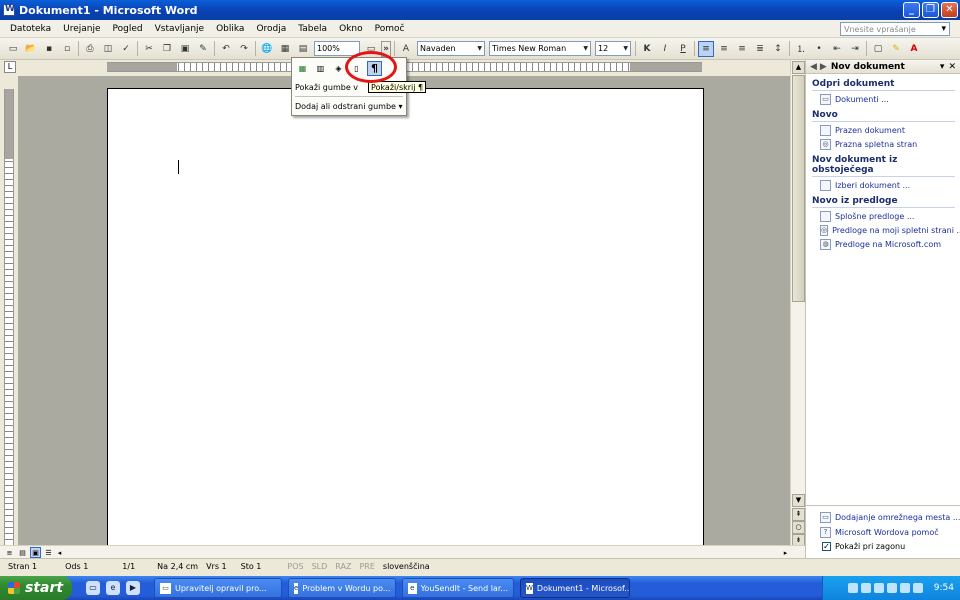 The image size is (960, 600). I want to click on select-browse-object-icon: ○, so click(798, 527).